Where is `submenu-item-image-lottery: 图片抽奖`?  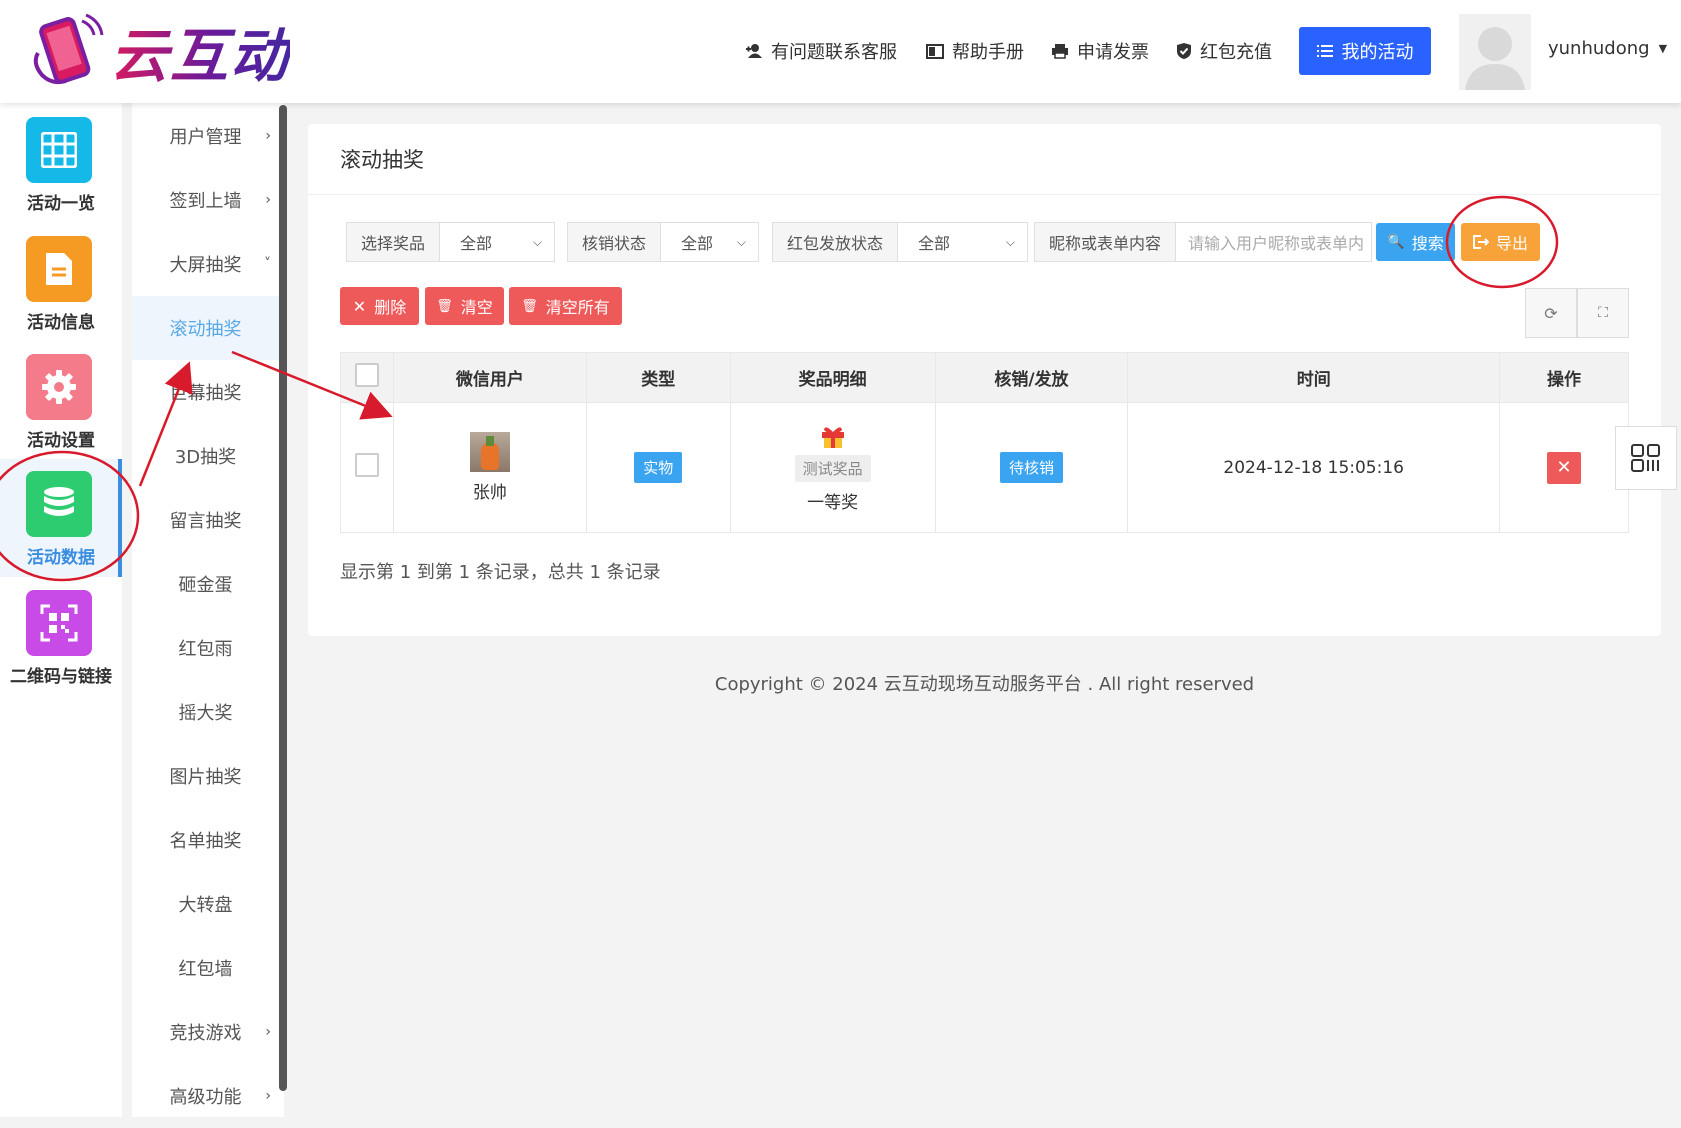
submenu-item-image-lottery: 图片抽奖 is located at coordinates (205, 776).